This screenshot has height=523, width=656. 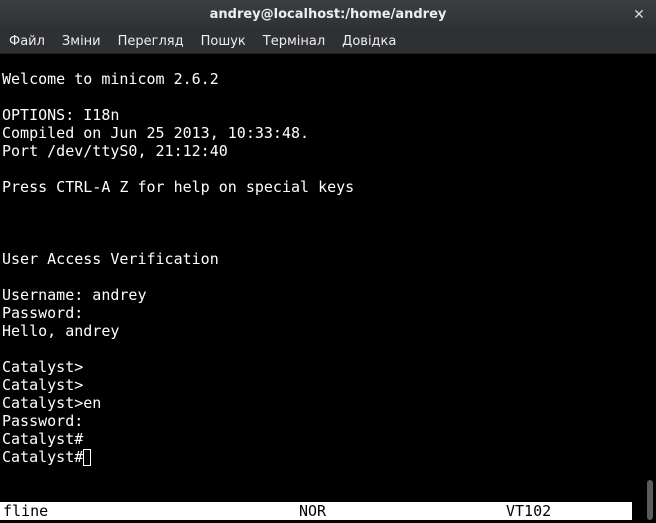 What do you see at coordinates (87, 457) in the screenshot?
I see `text-cursor` at bounding box center [87, 457].